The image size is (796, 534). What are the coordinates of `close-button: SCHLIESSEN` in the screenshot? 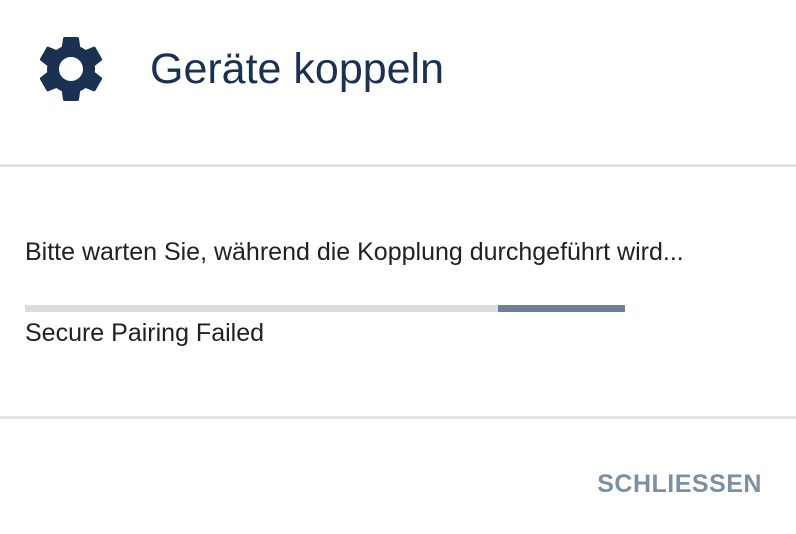 It's located at (679, 484).